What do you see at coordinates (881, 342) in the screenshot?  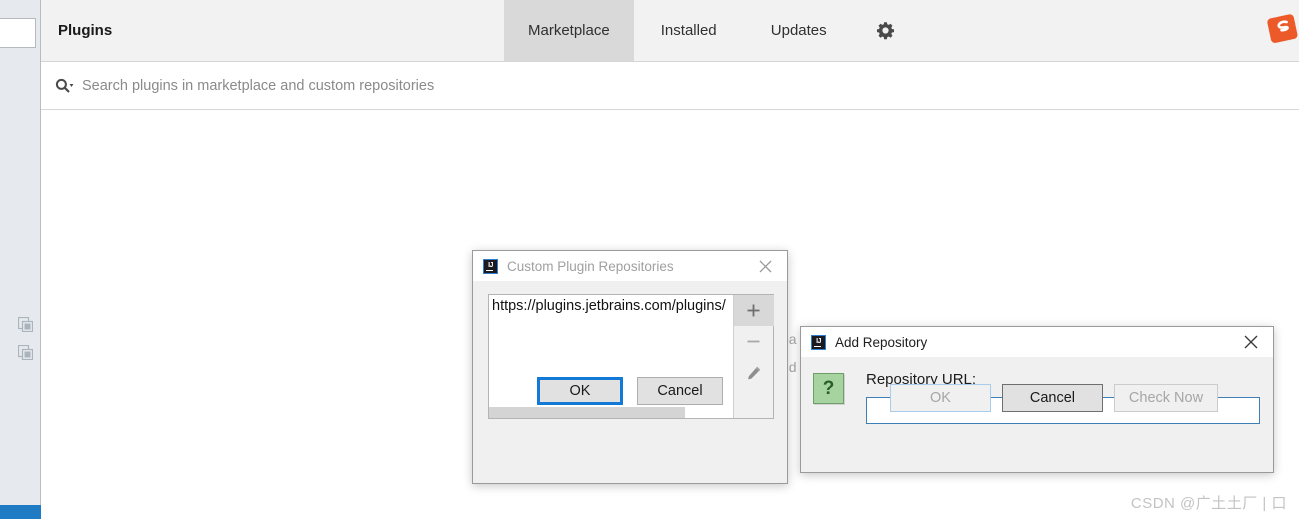 I see `dialog-title: Add Repository` at bounding box center [881, 342].